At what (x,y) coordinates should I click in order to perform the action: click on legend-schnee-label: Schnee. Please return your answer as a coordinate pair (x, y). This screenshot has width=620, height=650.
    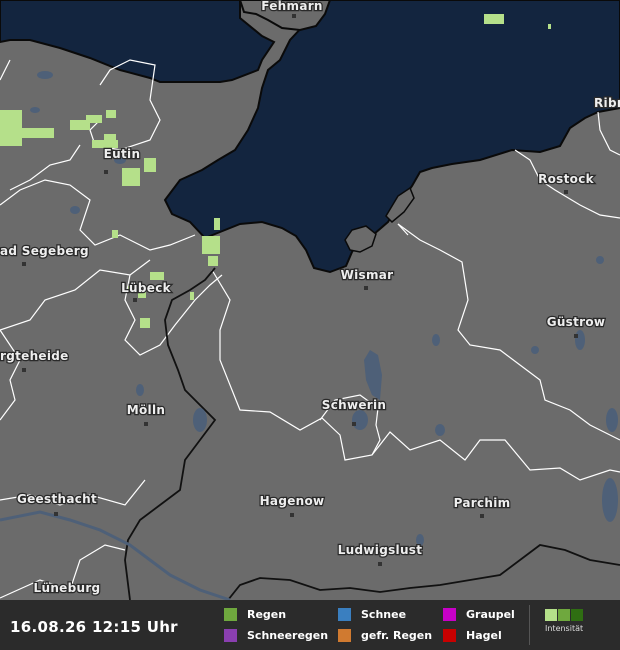
    Looking at the image, I should click on (384, 614).